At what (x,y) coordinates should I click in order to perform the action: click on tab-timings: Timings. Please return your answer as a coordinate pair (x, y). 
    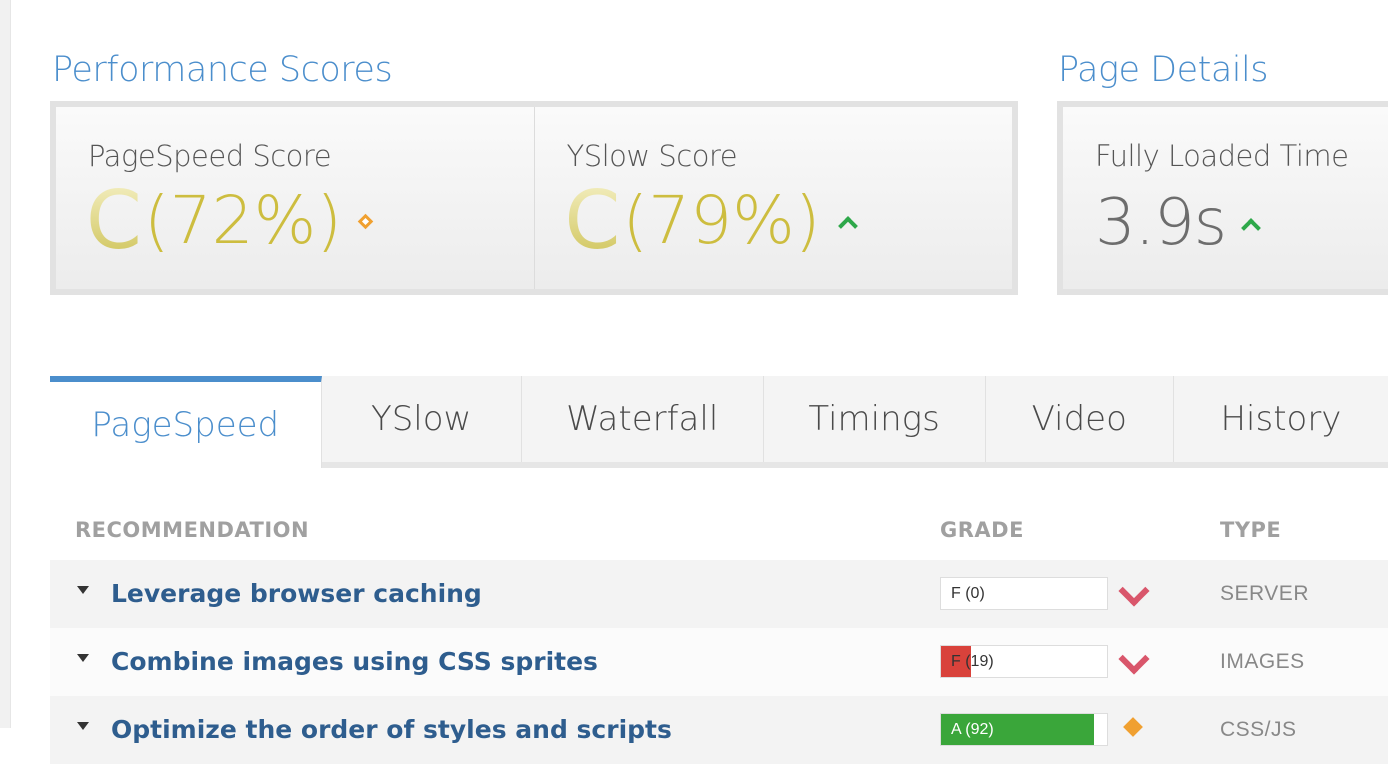
    Looking at the image, I should click on (875, 419).